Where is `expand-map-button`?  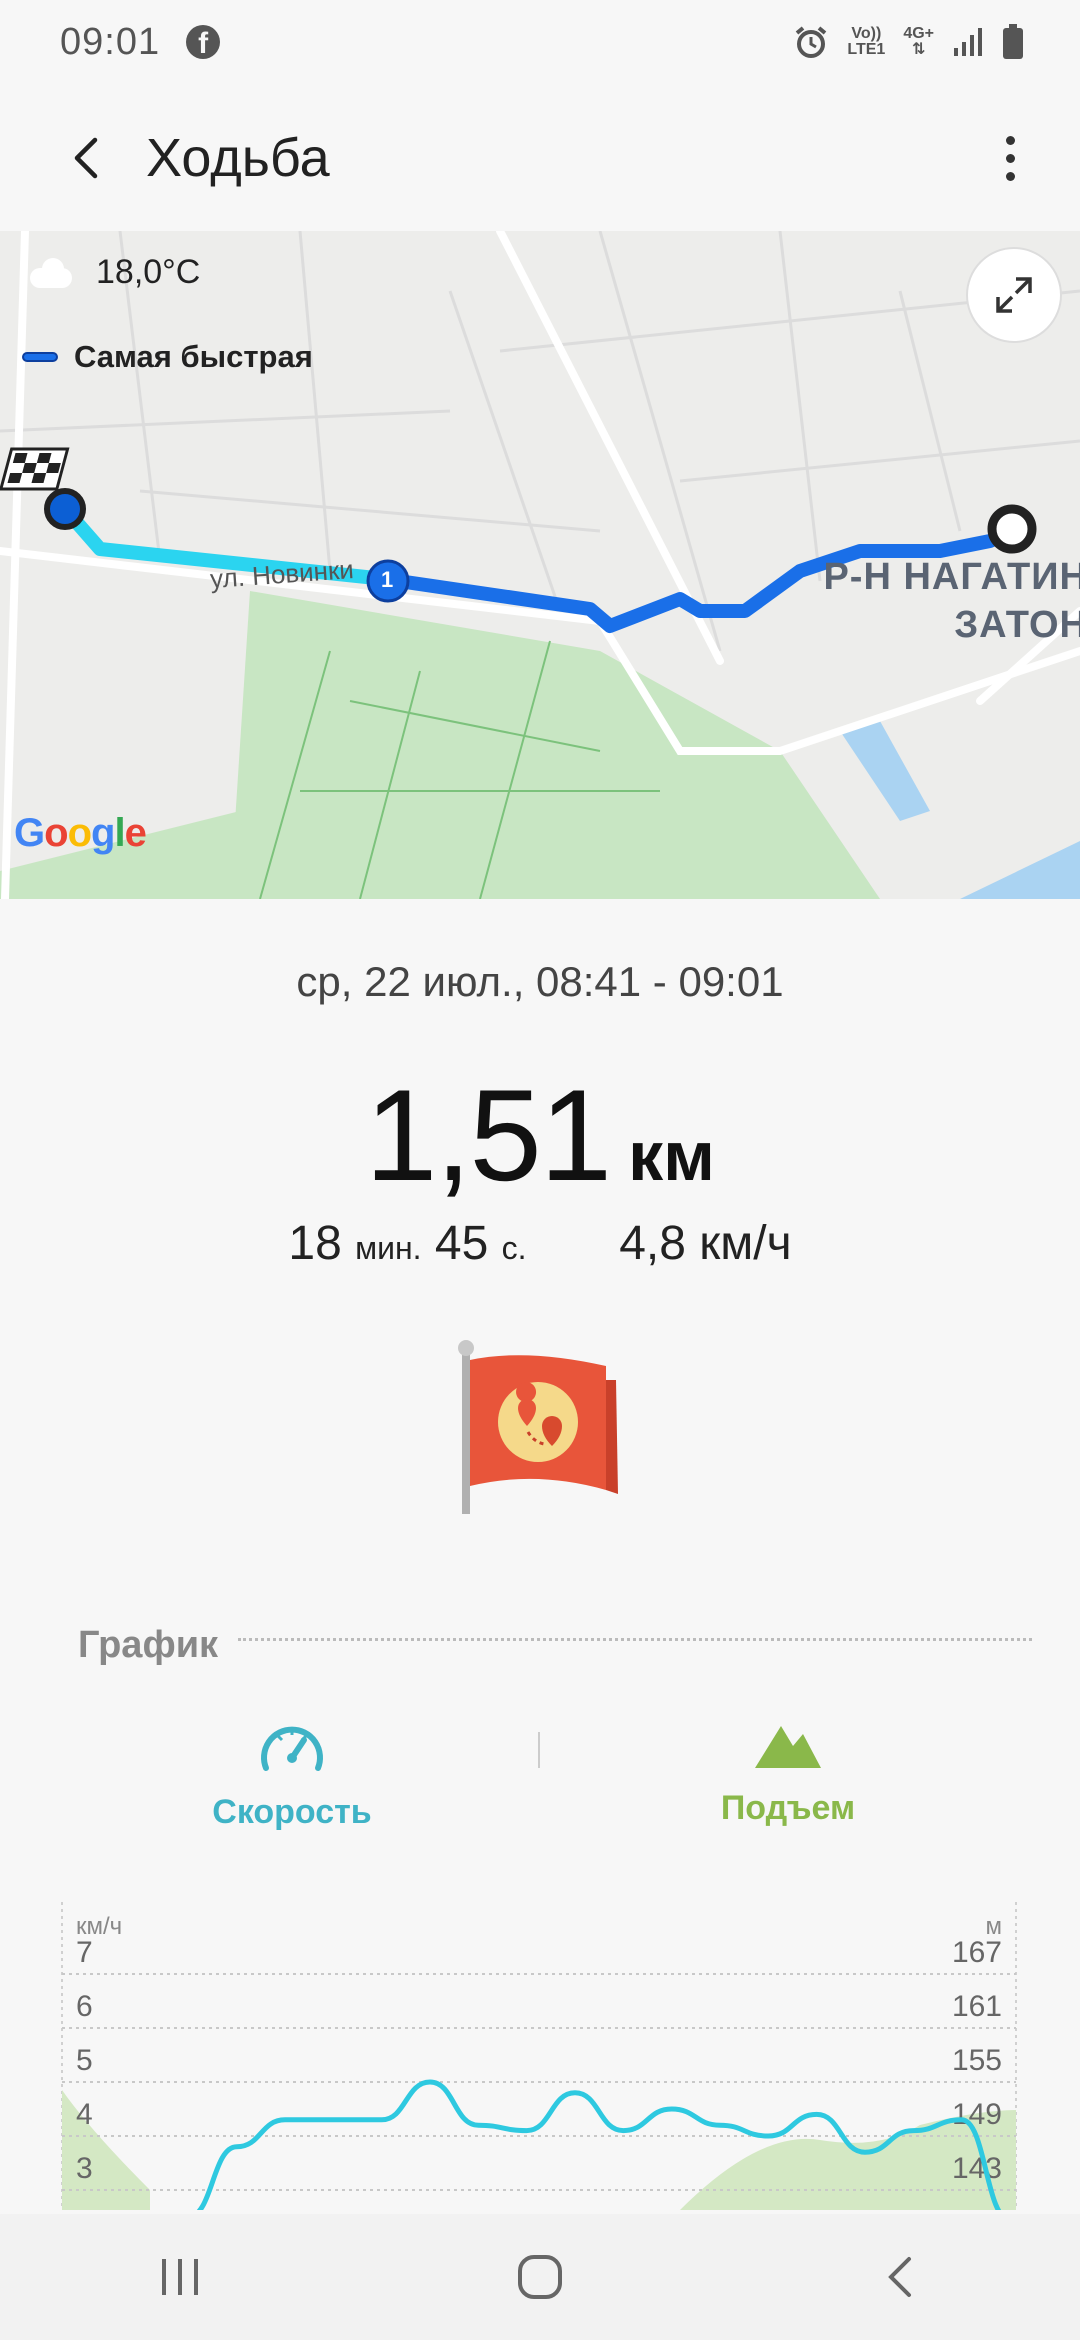 expand-map-button is located at coordinates (1014, 295).